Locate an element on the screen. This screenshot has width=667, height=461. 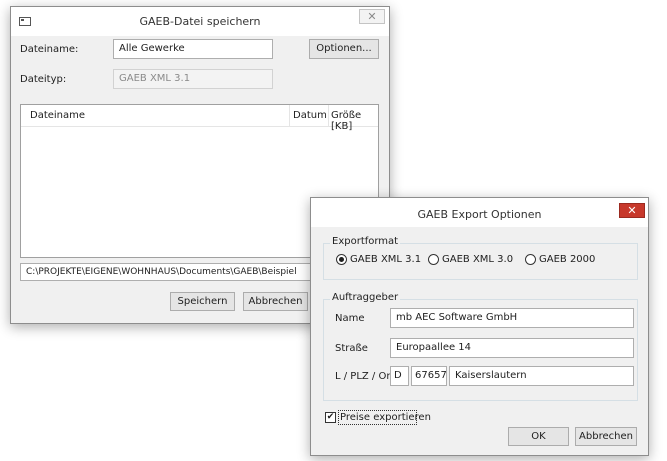
save-dialog-close-button: ✕ is located at coordinates (372, 16).